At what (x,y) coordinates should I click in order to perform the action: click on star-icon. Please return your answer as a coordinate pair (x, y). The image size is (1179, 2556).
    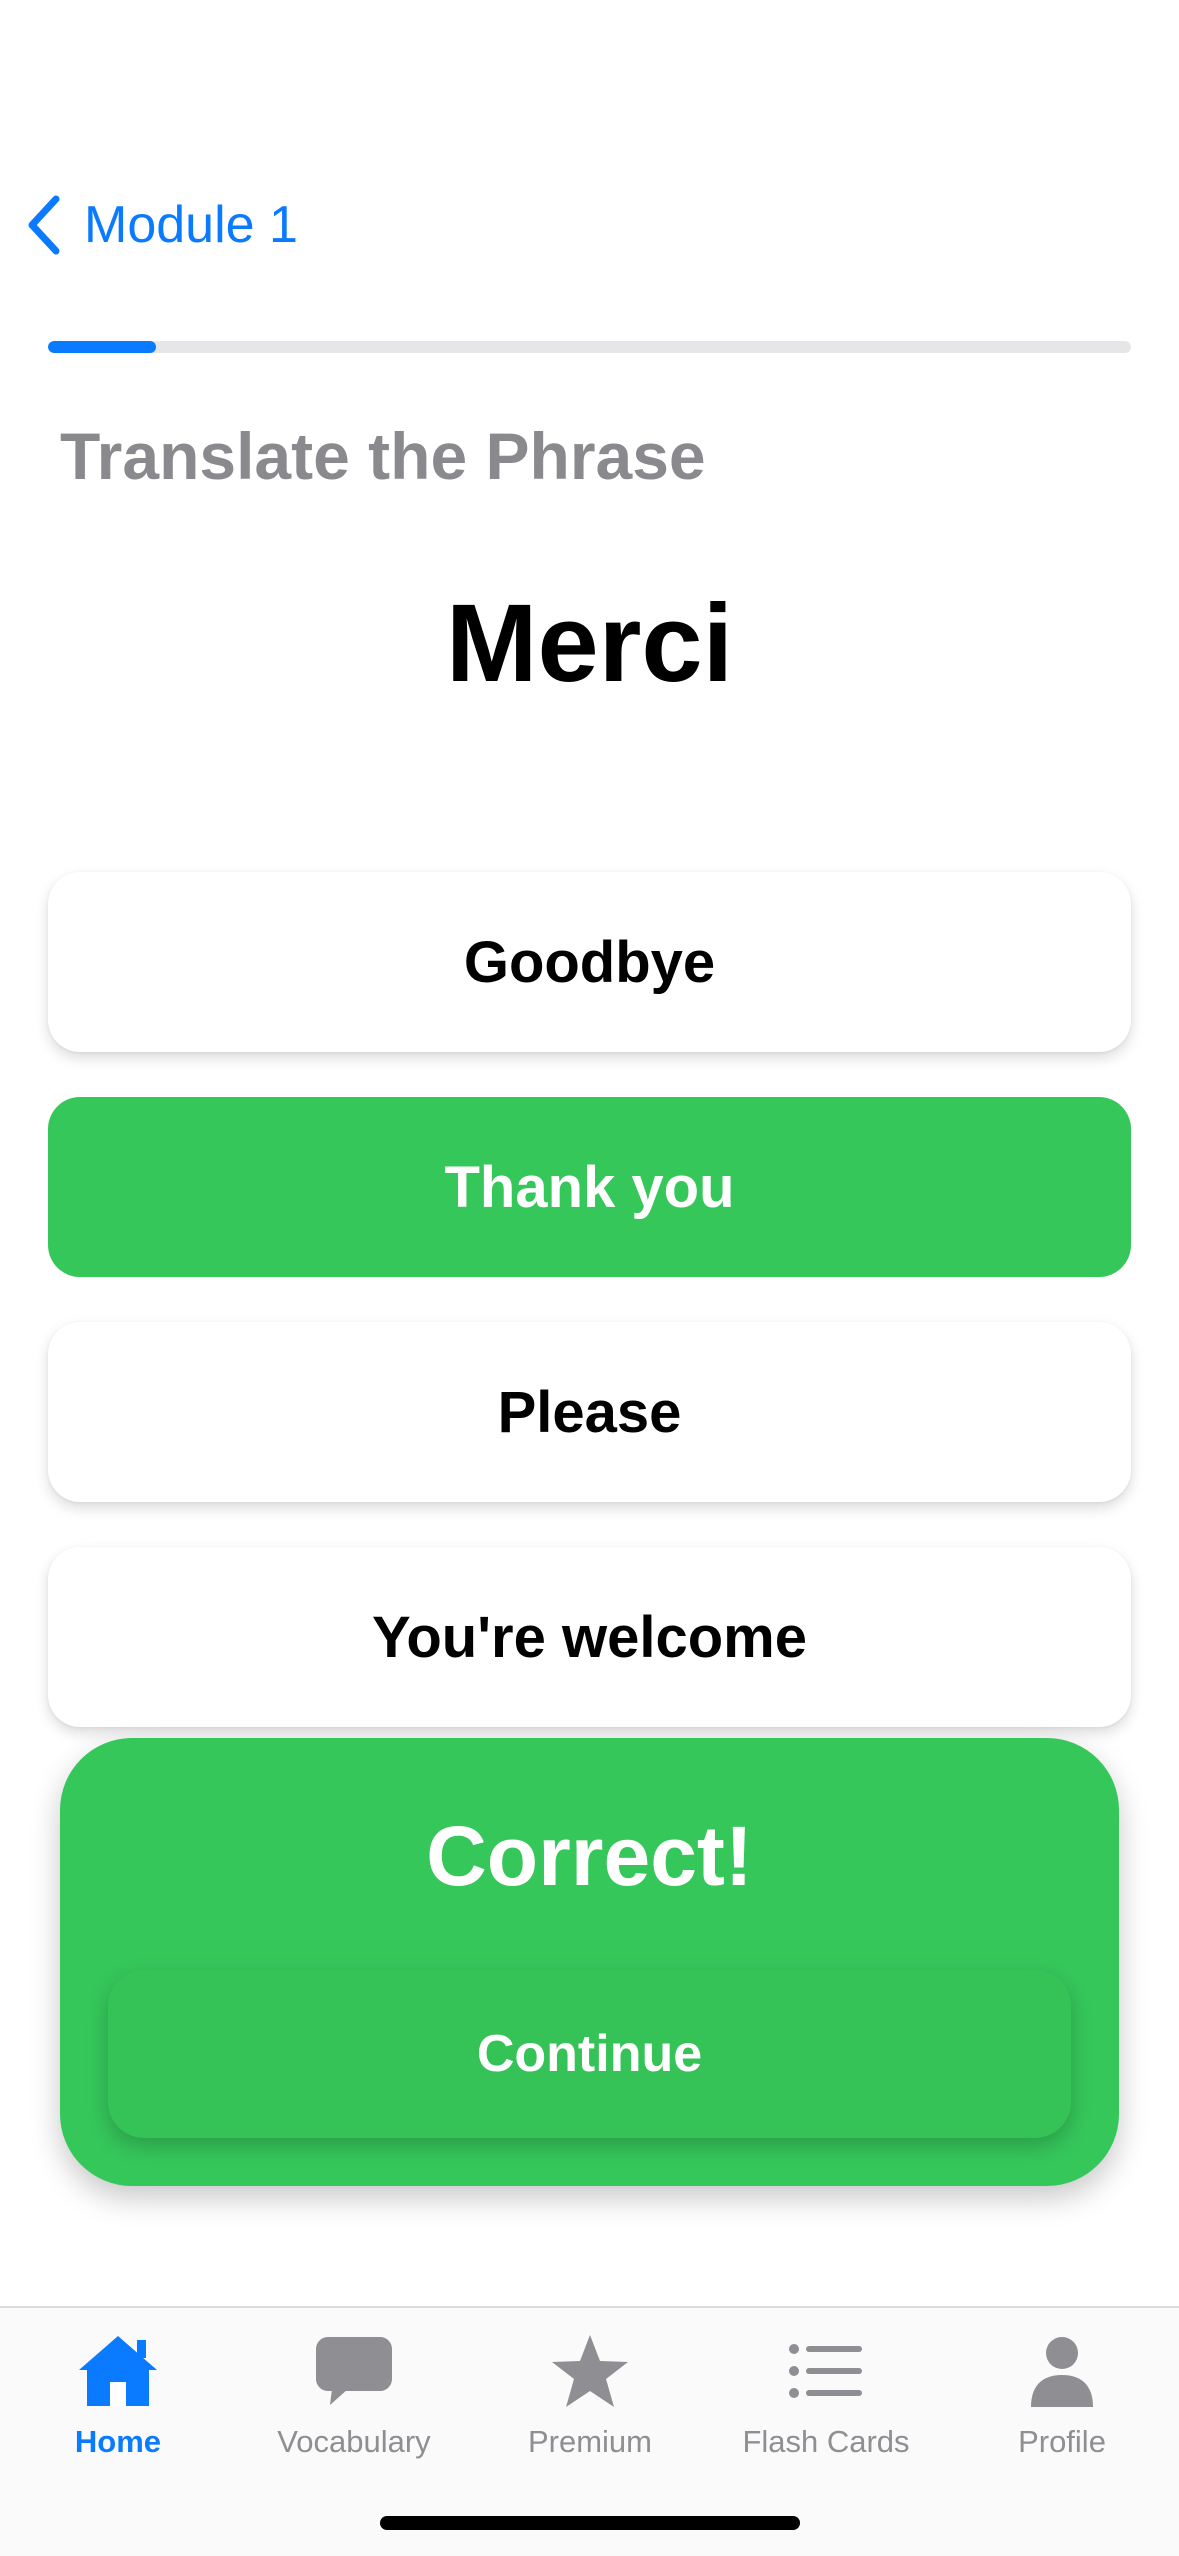
    Looking at the image, I should click on (590, 2371).